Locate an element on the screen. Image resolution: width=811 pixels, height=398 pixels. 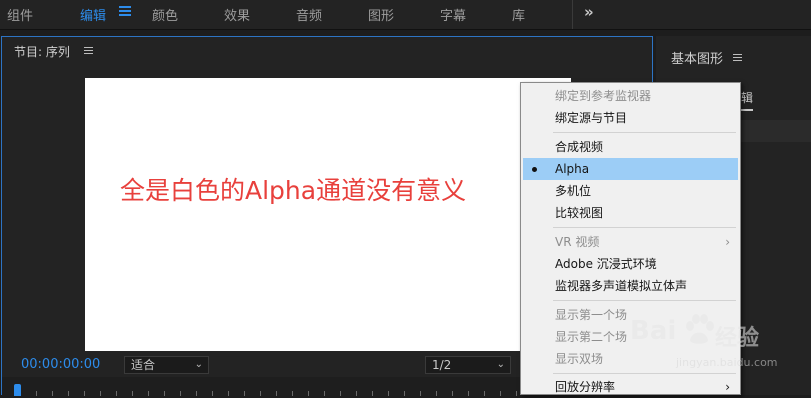
playhead-marker is located at coordinates (17, 390).